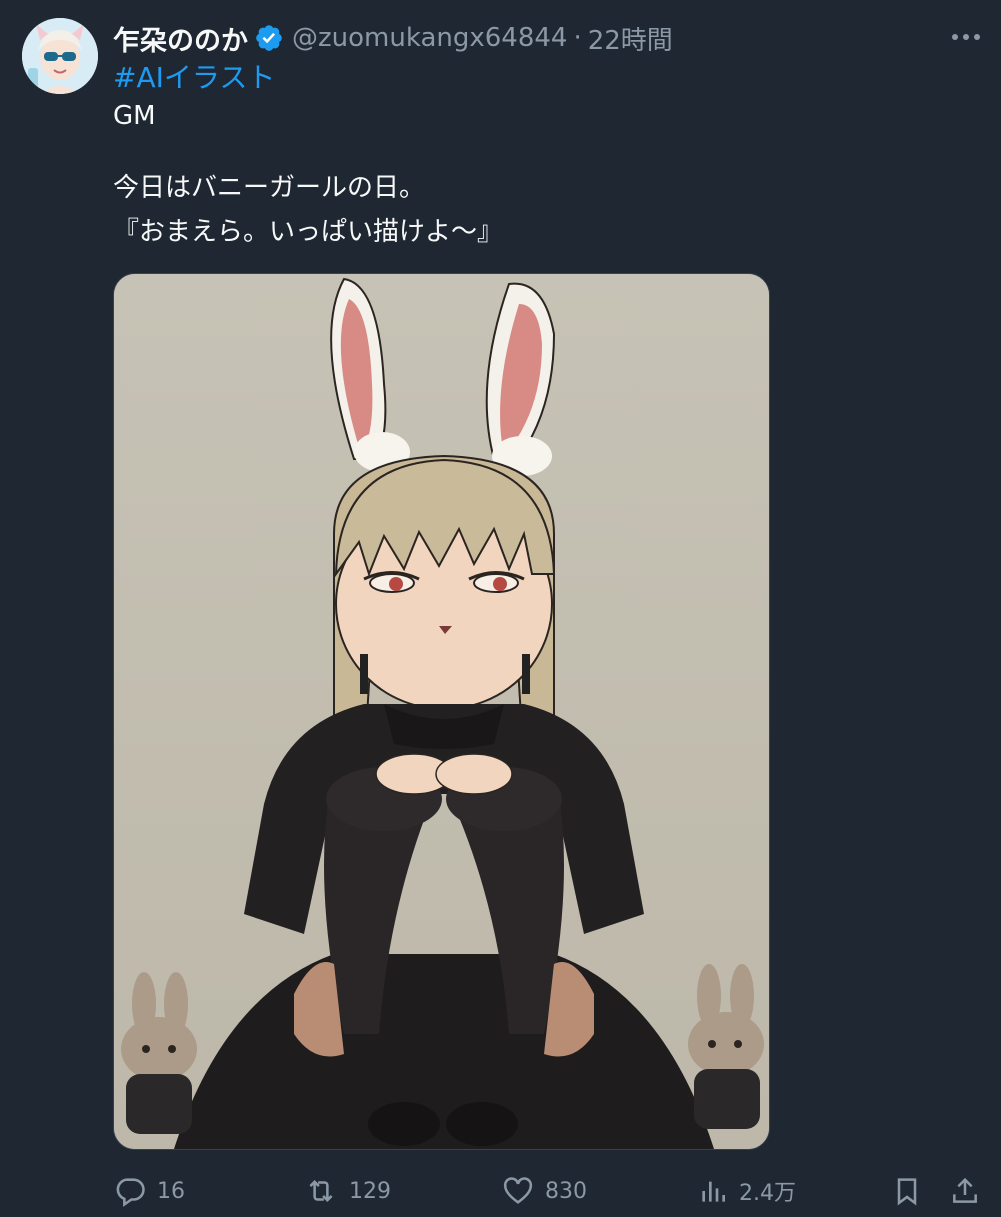 This screenshot has height=1217, width=1001. I want to click on timestamp: 22時間, so click(630, 38).